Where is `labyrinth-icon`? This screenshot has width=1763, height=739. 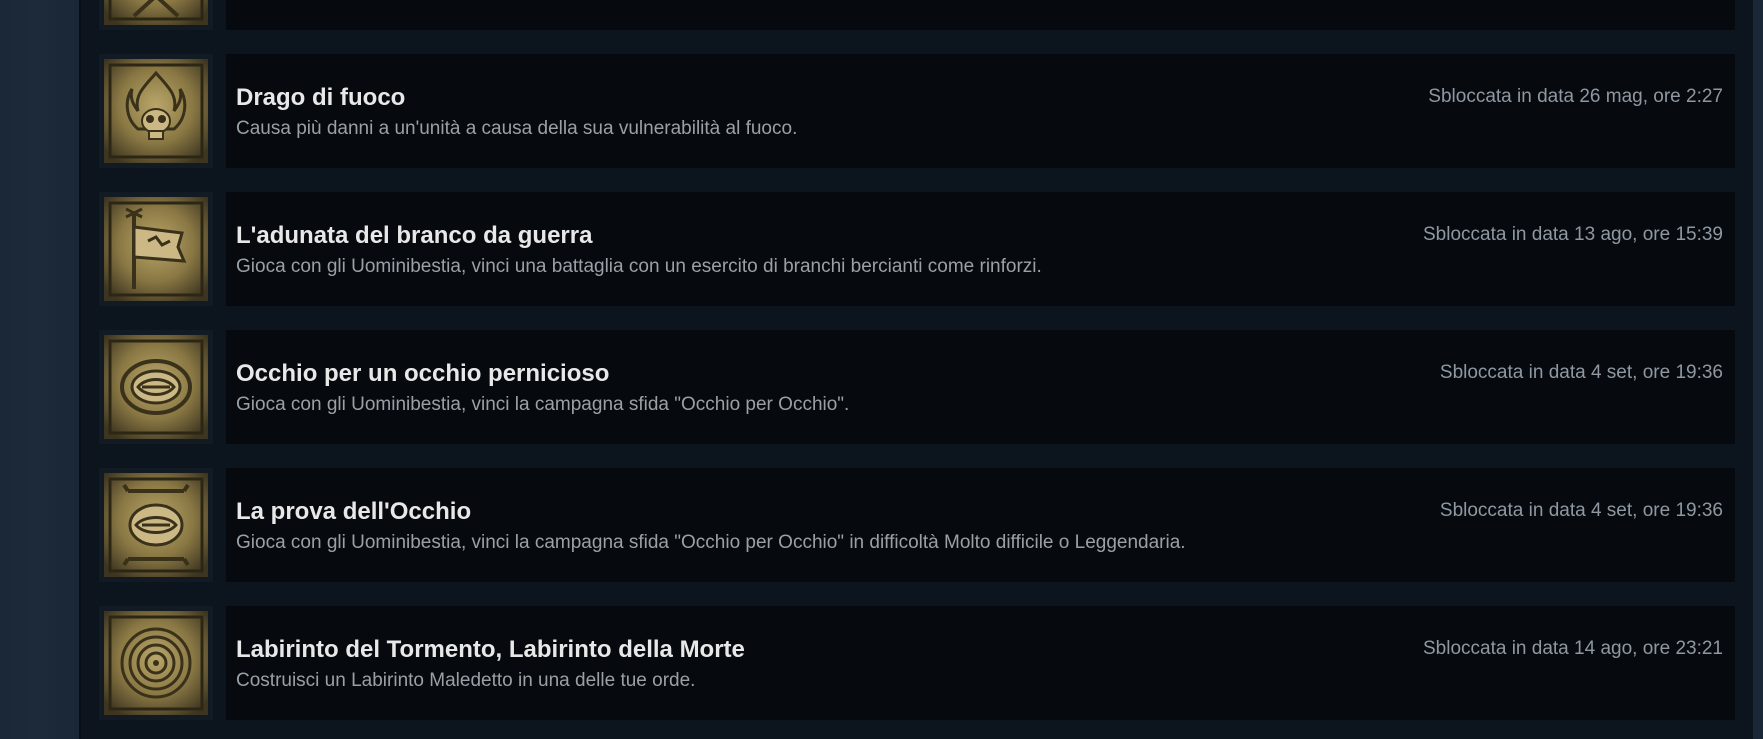
labyrinth-icon is located at coordinates (156, 663).